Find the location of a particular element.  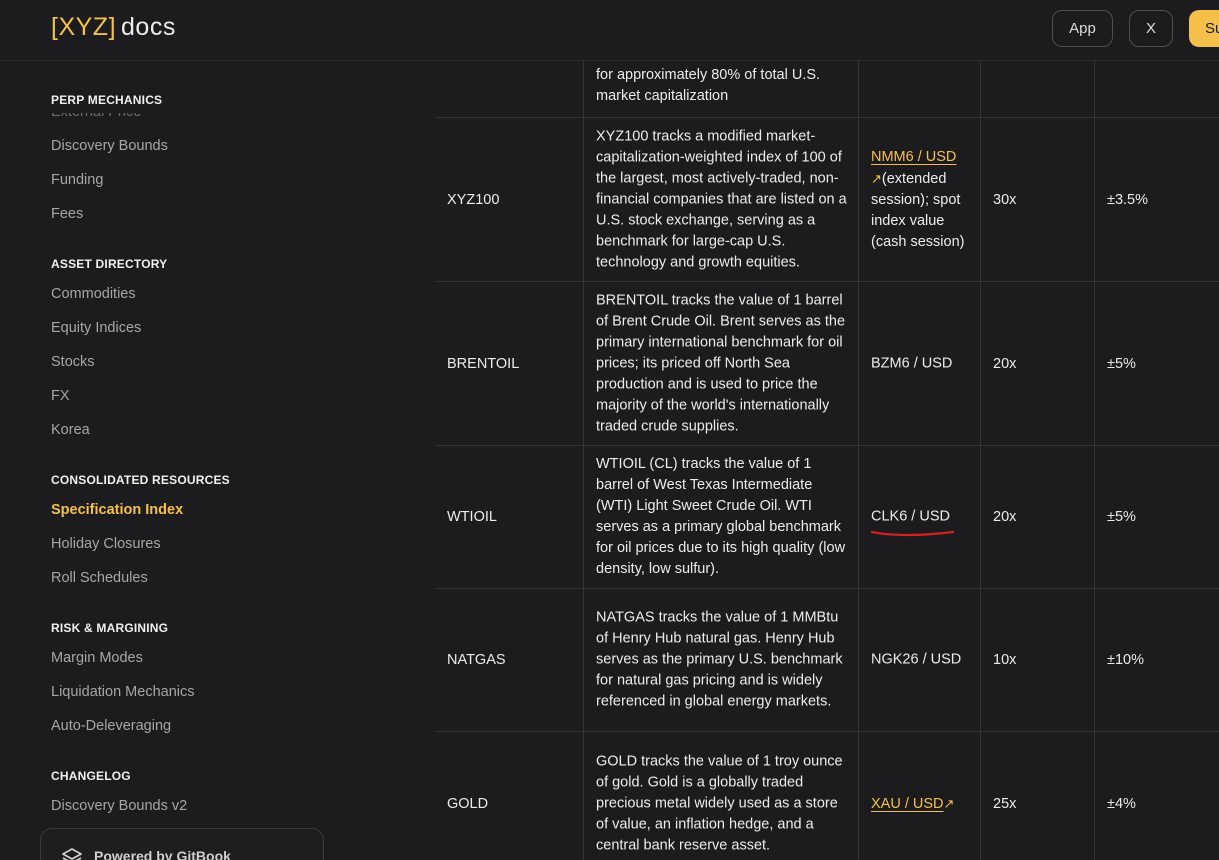

subscribe-button: Su is located at coordinates (1204, 28).